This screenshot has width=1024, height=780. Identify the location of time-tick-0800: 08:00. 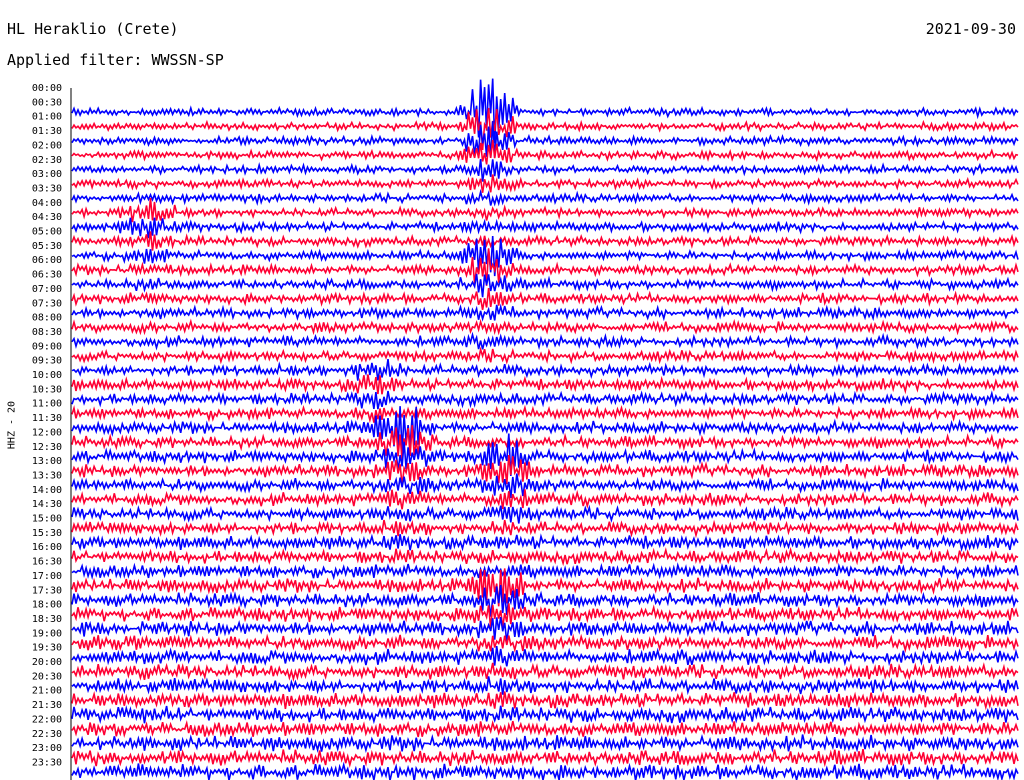
(47, 318).